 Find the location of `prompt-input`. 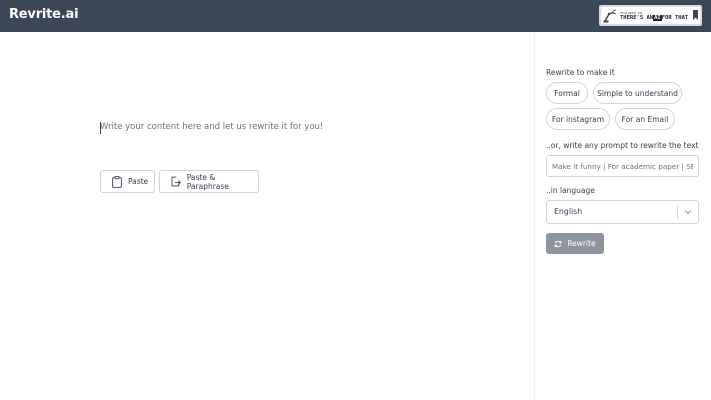

prompt-input is located at coordinates (622, 166).